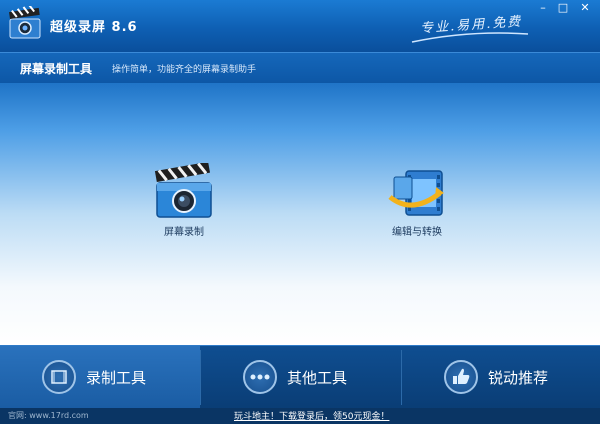 The image size is (600, 424). Describe the element at coordinates (563, 8) in the screenshot. I see `maximize-button: □` at that location.